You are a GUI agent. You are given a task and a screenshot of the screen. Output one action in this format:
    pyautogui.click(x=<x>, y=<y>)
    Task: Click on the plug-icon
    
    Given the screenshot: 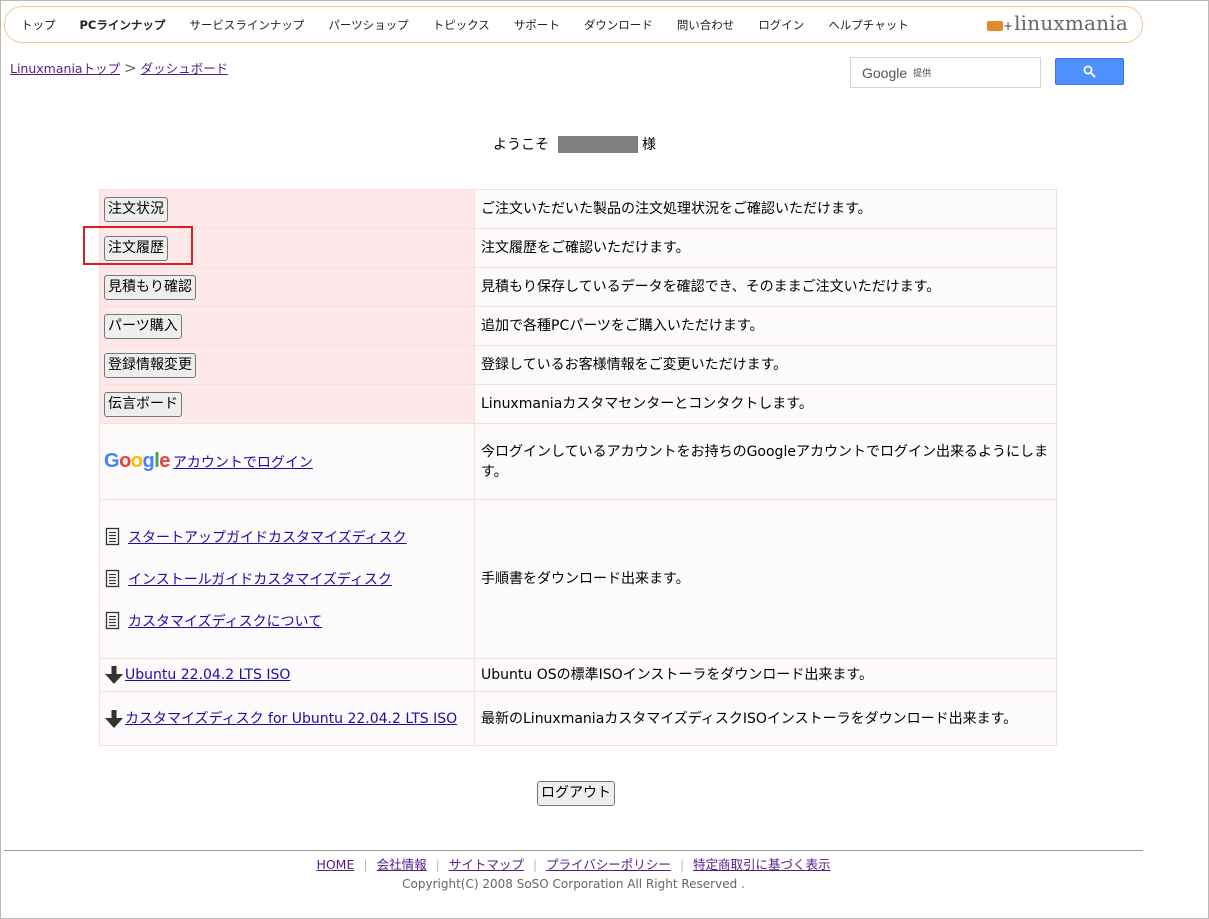 What is the action you would take?
    pyautogui.click(x=995, y=26)
    